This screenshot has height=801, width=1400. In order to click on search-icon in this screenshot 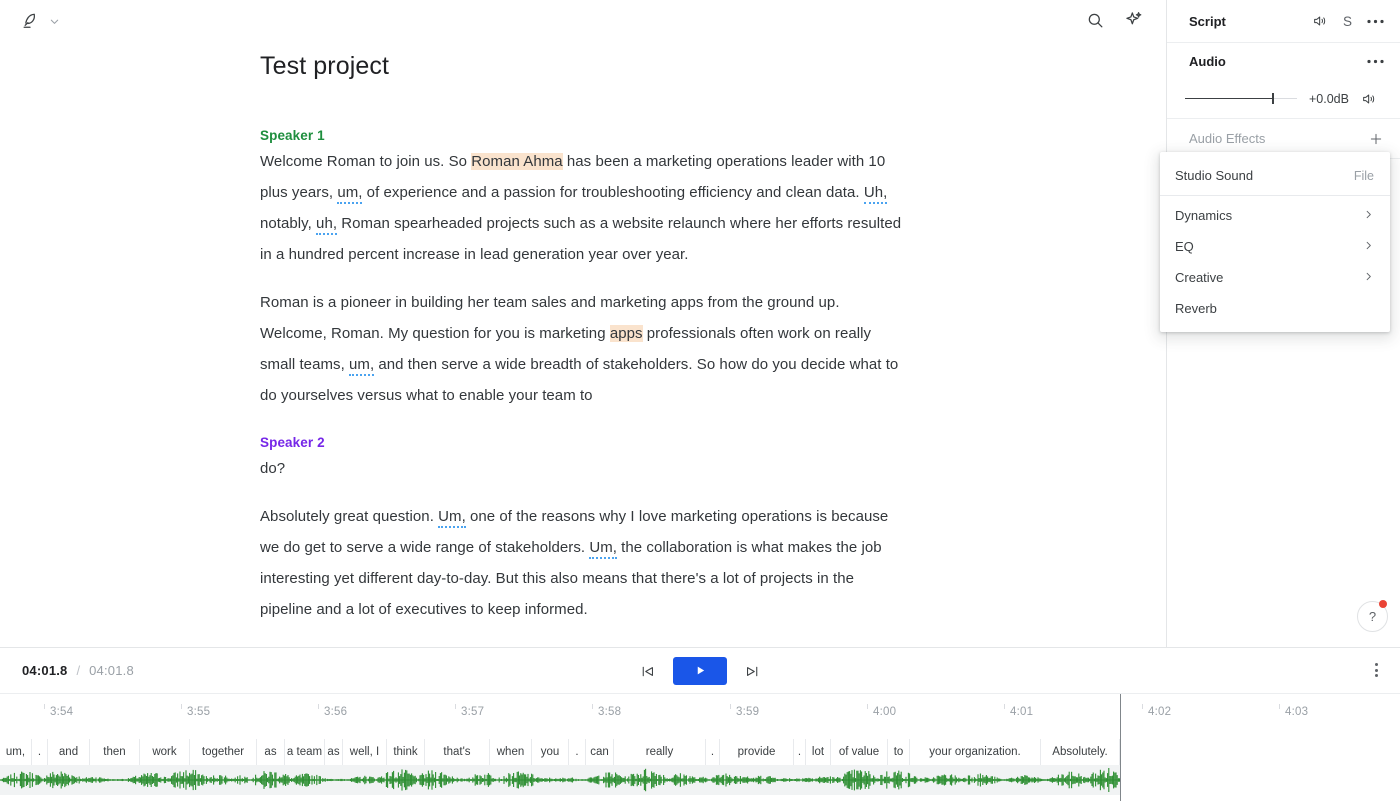, I will do `click(1095, 20)`.